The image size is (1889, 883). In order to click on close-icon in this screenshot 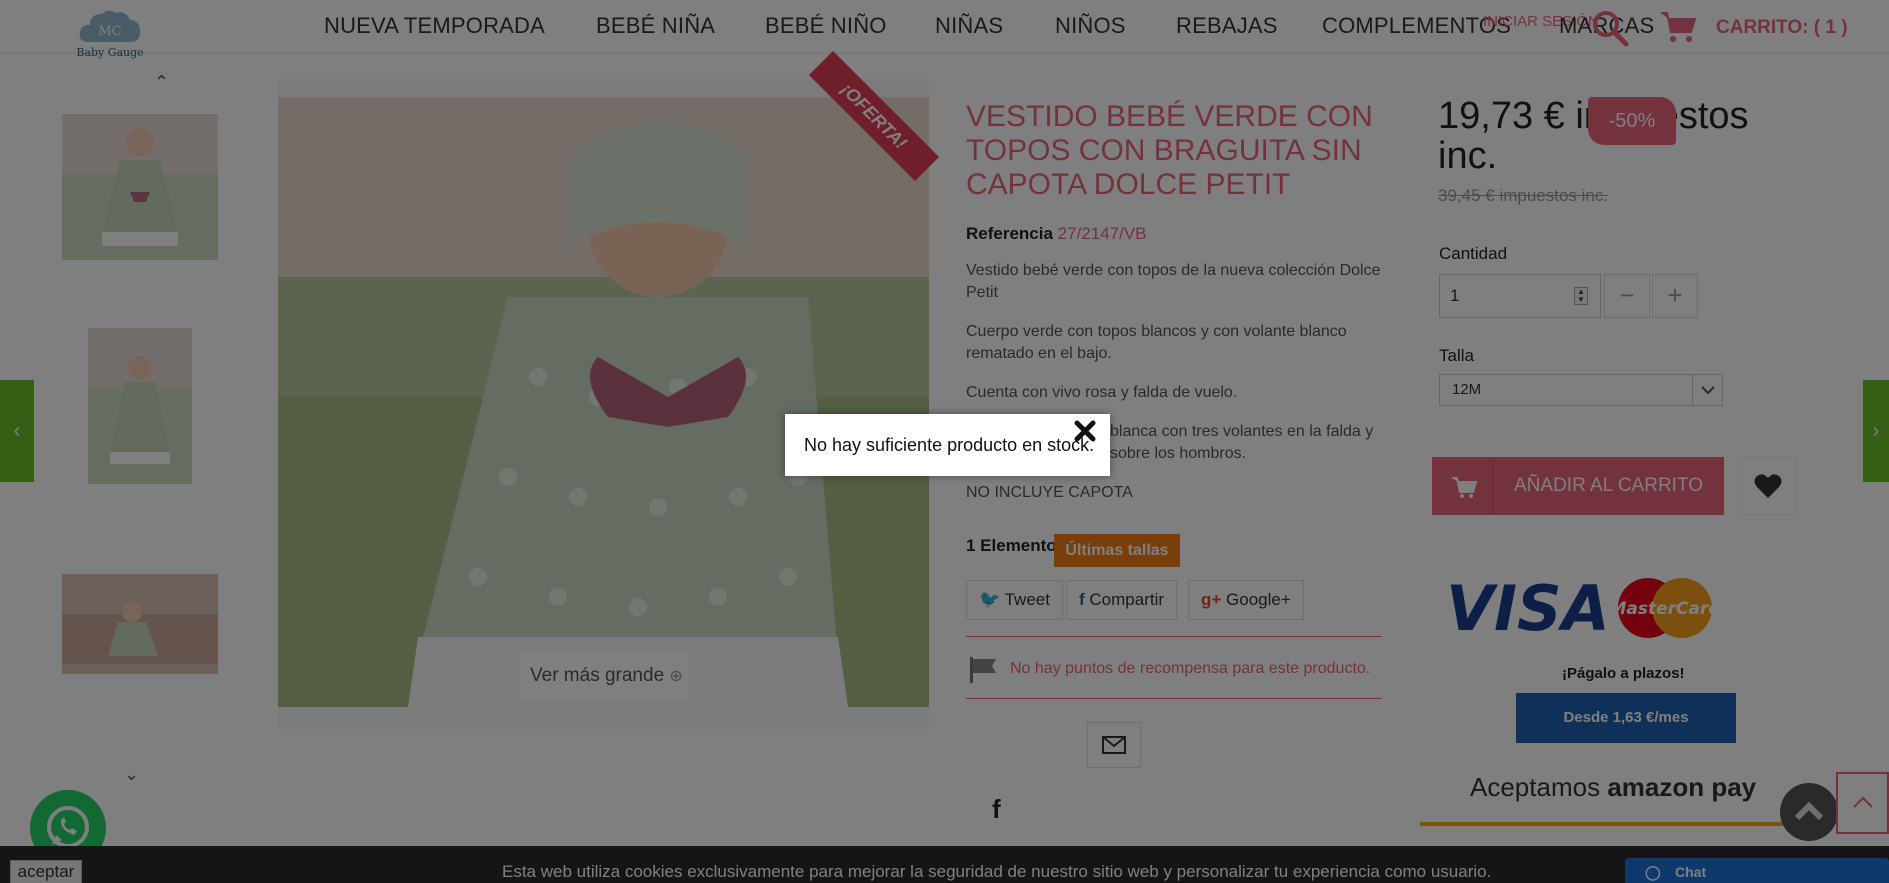, I will do `click(1085, 431)`.